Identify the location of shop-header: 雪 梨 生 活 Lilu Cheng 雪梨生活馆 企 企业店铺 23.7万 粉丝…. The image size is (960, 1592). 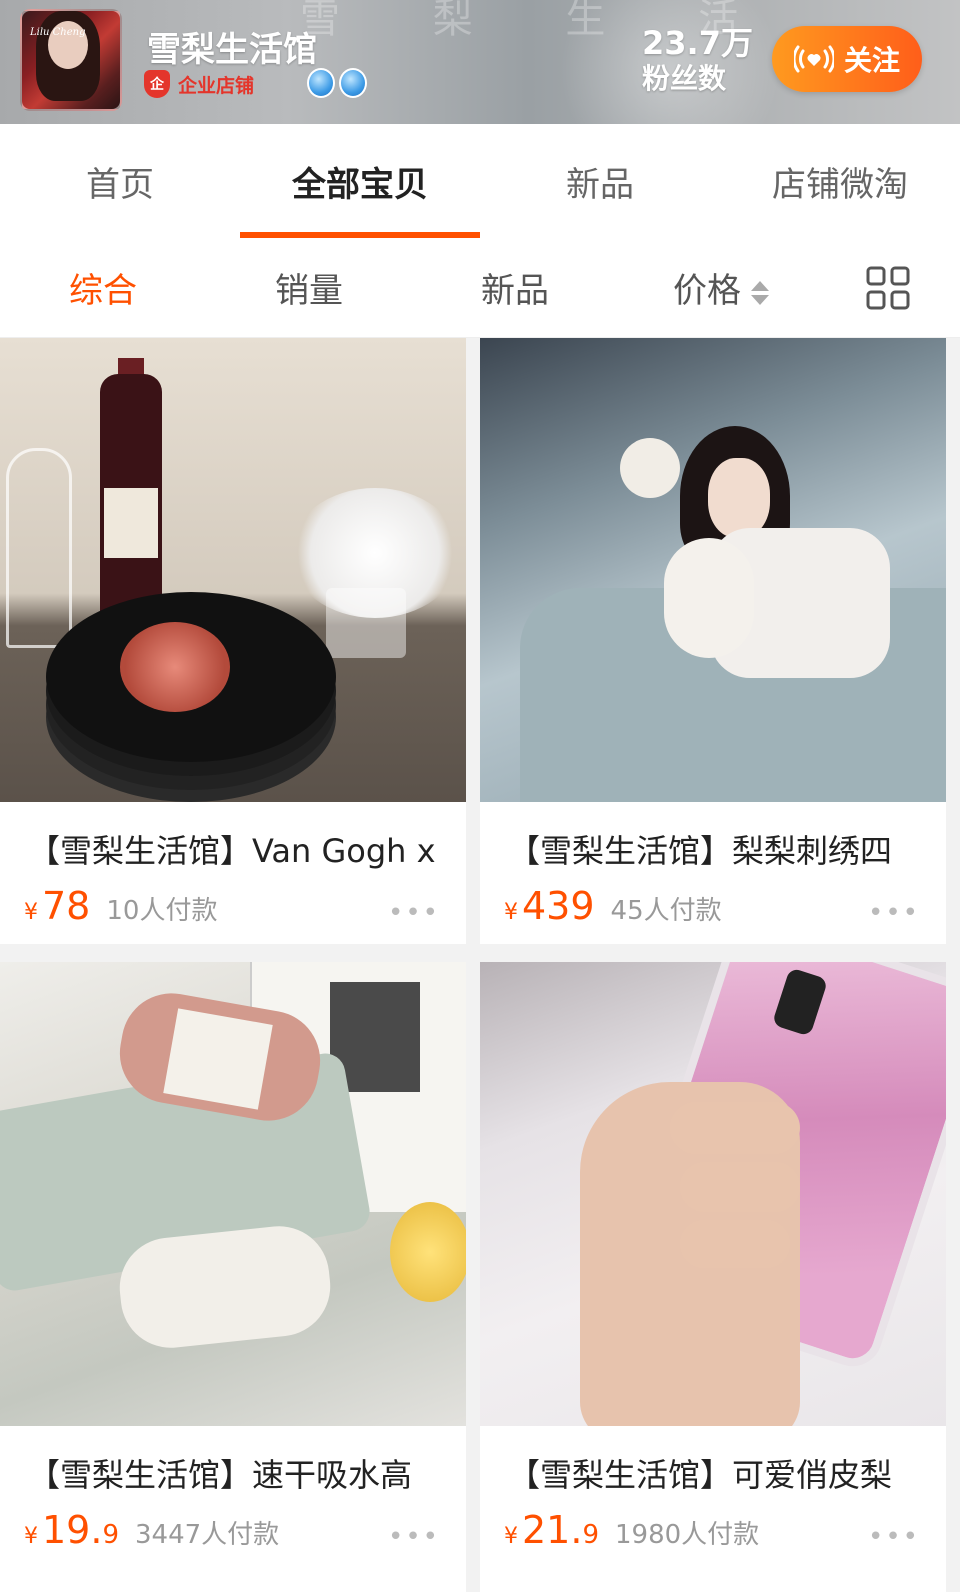
(480, 62).